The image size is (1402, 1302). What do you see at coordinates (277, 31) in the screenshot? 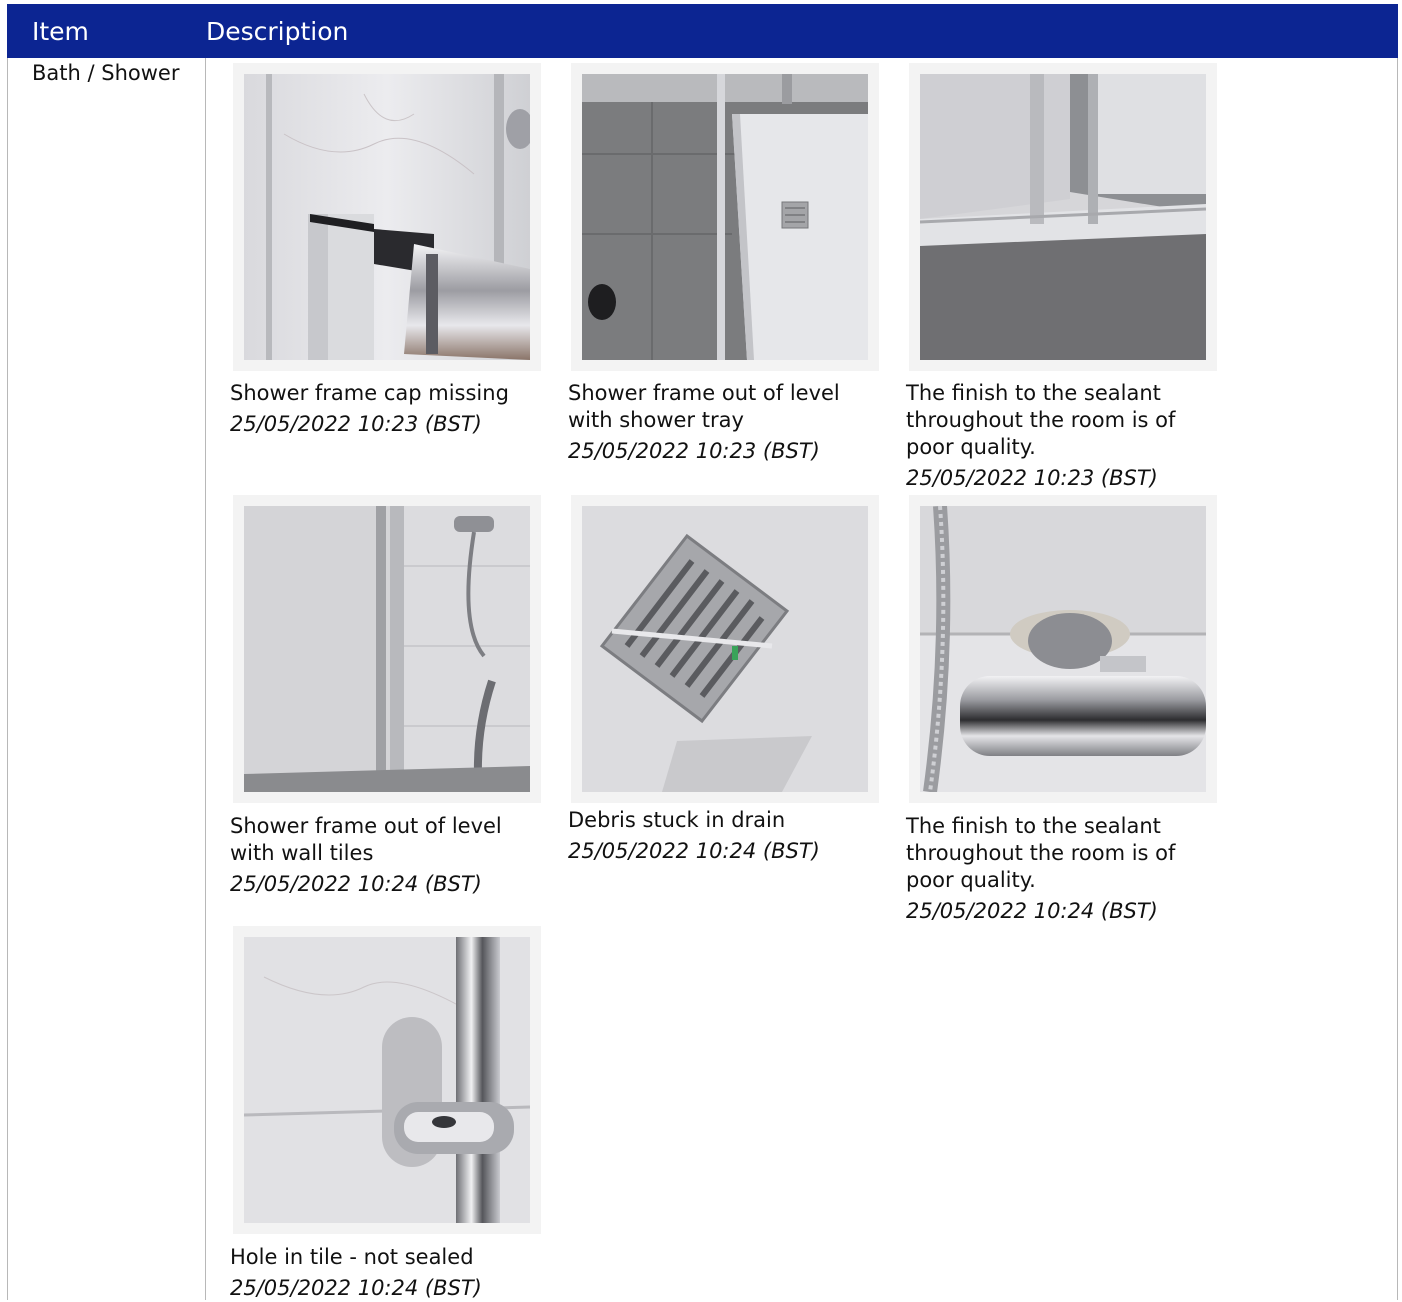
I see `header-description: Description` at bounding box center [277, 31].